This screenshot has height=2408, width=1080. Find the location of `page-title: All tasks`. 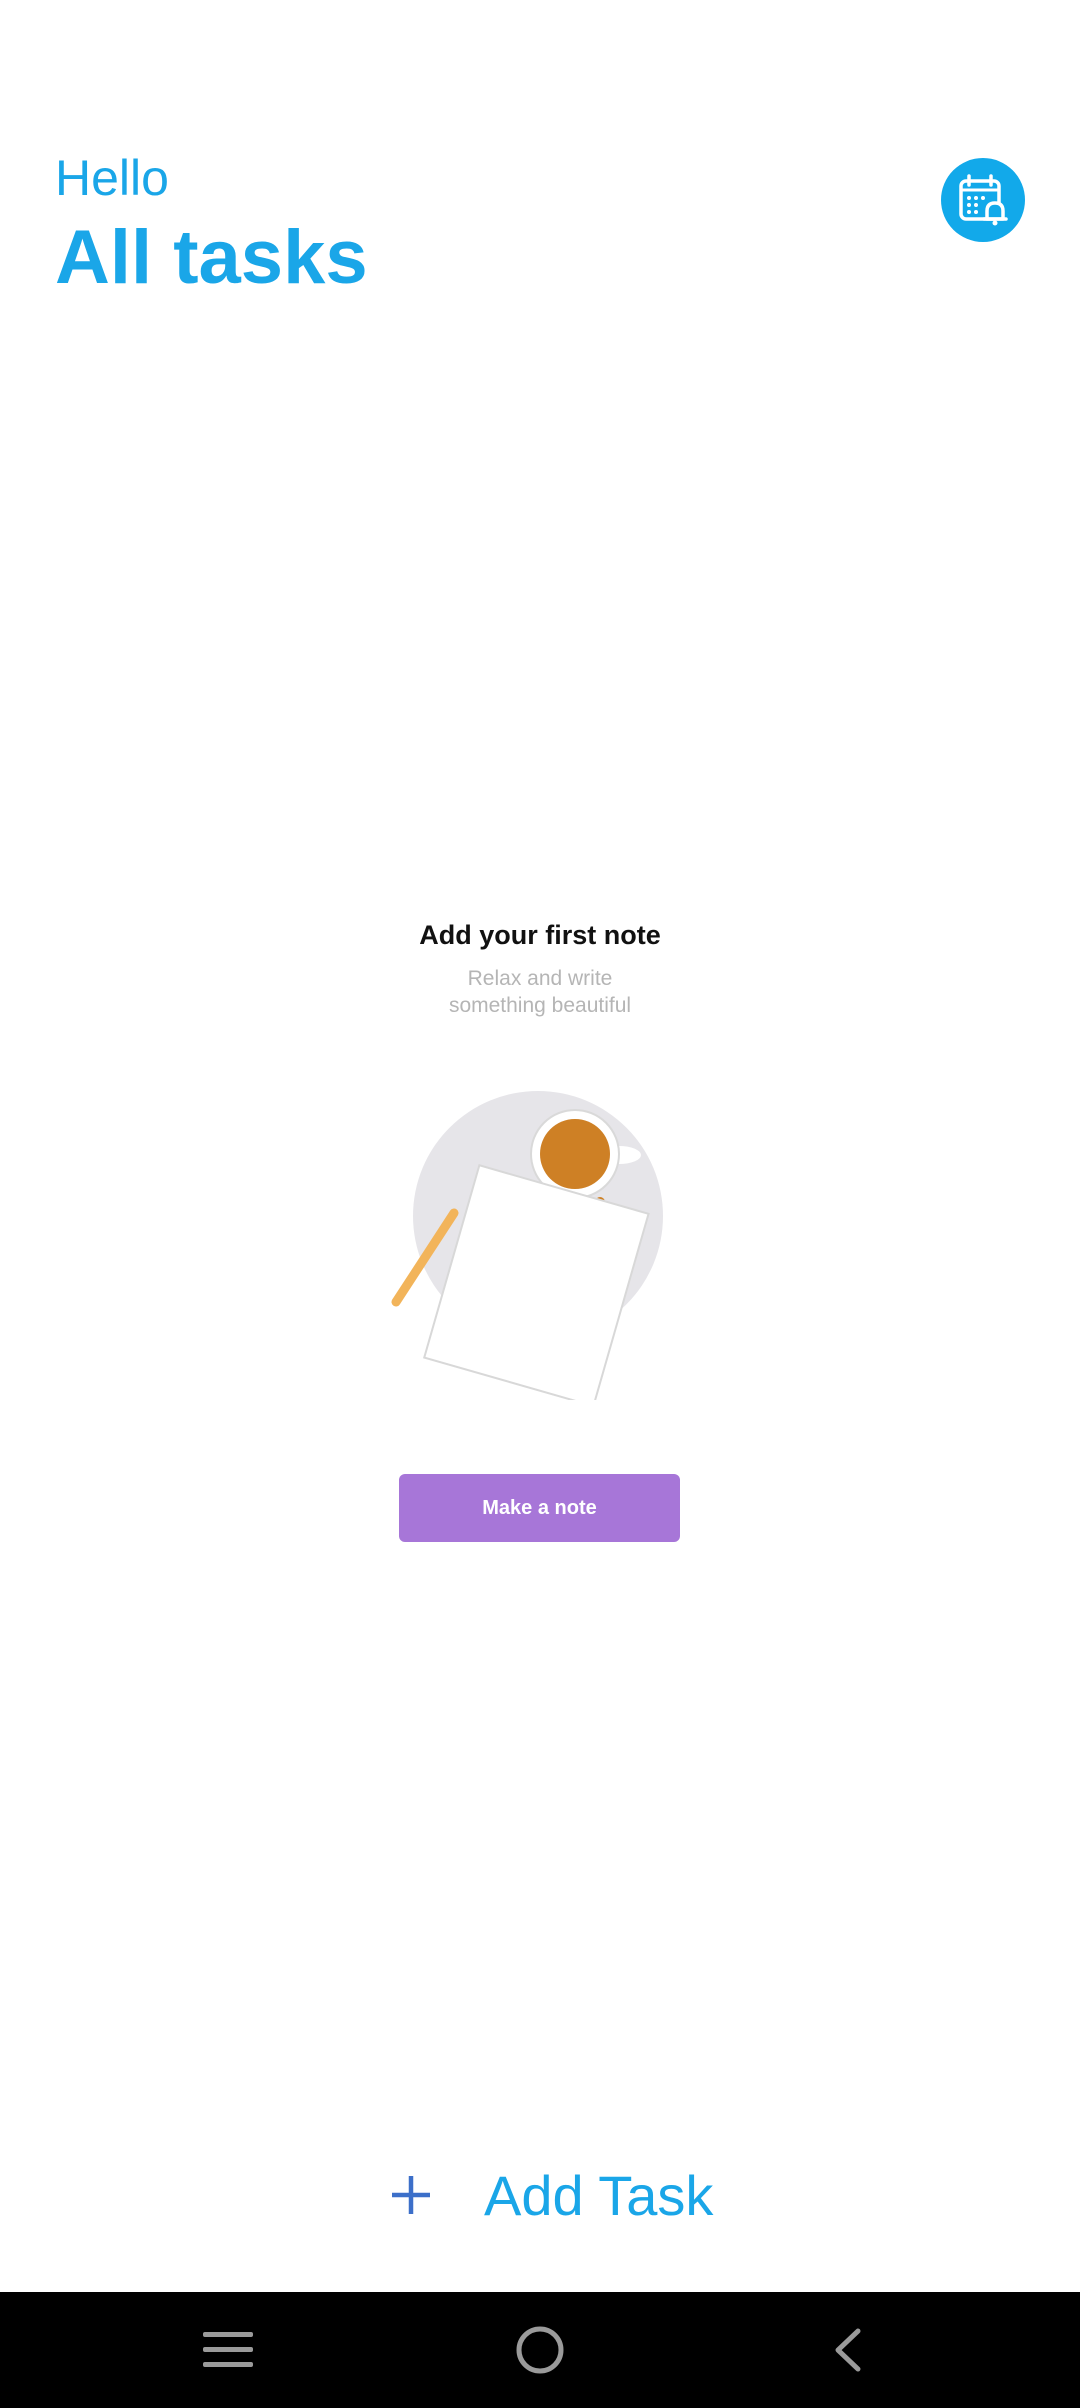

page-title: All tasks is located at coordinates (211, 257).